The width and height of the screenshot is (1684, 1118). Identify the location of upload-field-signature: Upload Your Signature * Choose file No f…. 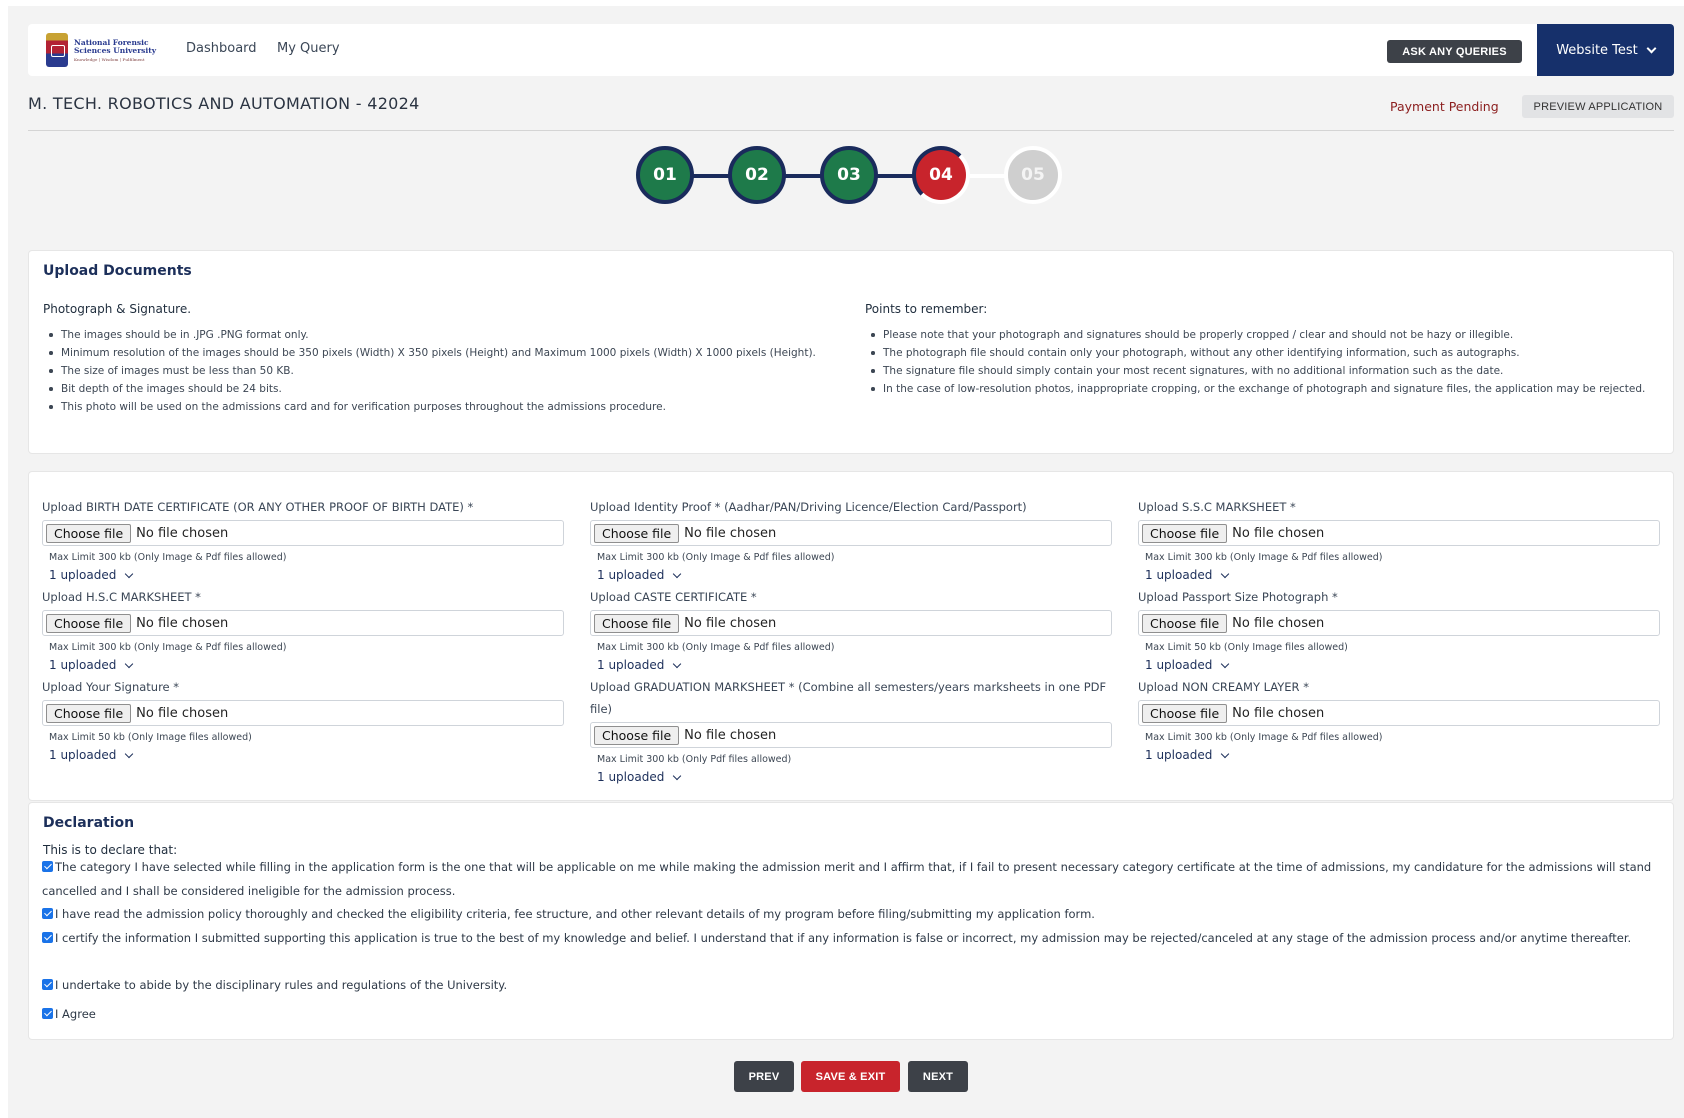
(303, 719).